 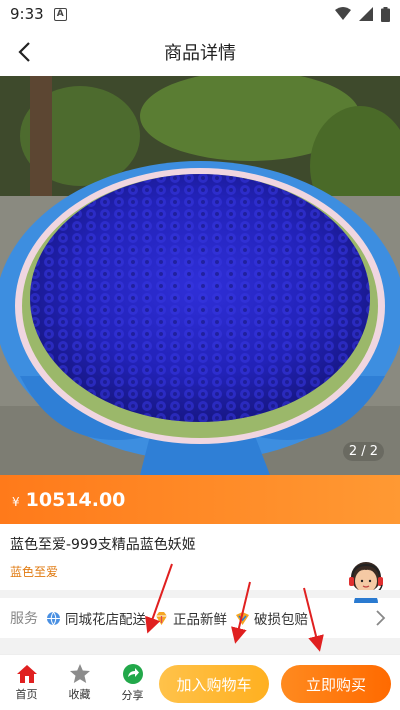 I want to click on service-label: 同城花店配送, so click(x=105, y=620).